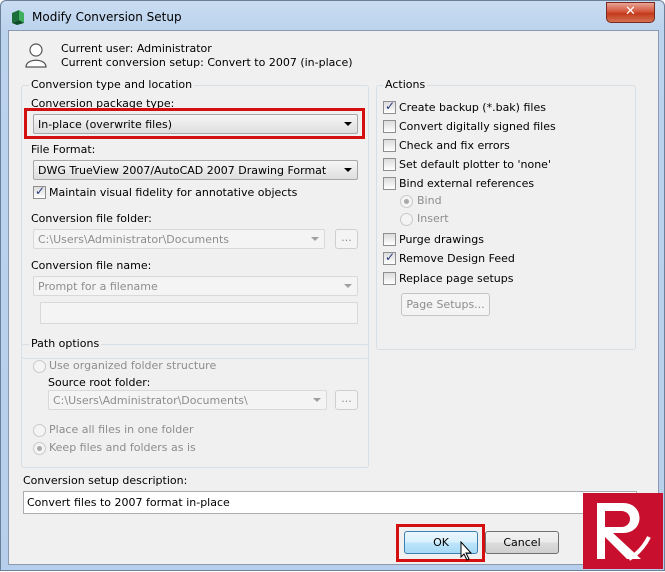 This screenshot has height=572, width=665. What do you see at coordinates (63, 149) in the screenshot?
I see `file-format-label: File Format:` at bounding box center [63, 149].